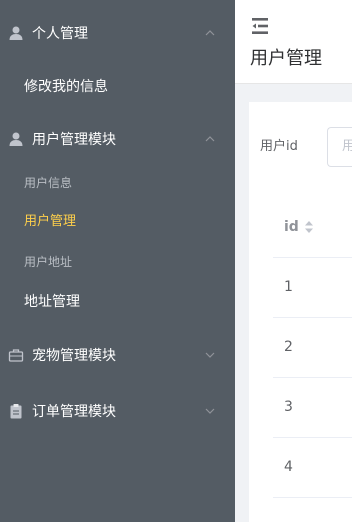 Image resolution: width=352 pixels, height=522 pixels. Describe the element at coordinates (117, 411) in the screenshot. I see `menu-group-order-management: 订单管理模块` at that location.